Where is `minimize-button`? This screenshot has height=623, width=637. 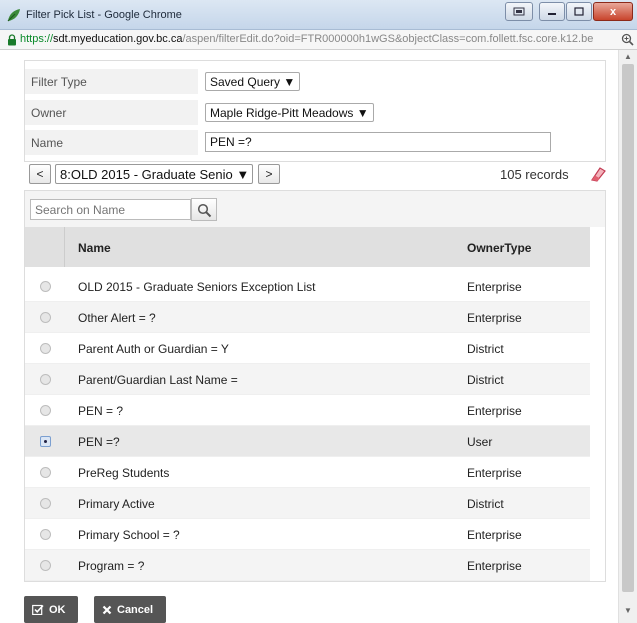
minimize-button is located at coordinates (552, 11).